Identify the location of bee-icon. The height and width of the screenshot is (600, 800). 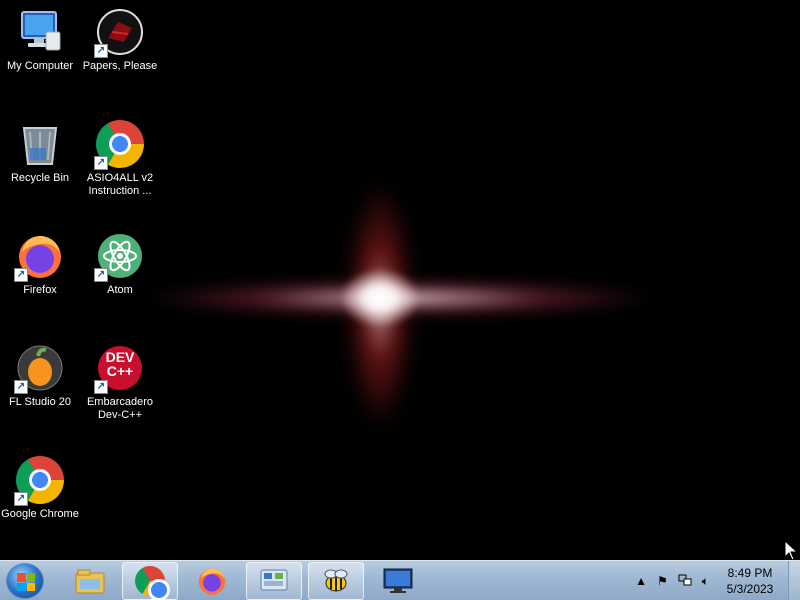
(336, 580).